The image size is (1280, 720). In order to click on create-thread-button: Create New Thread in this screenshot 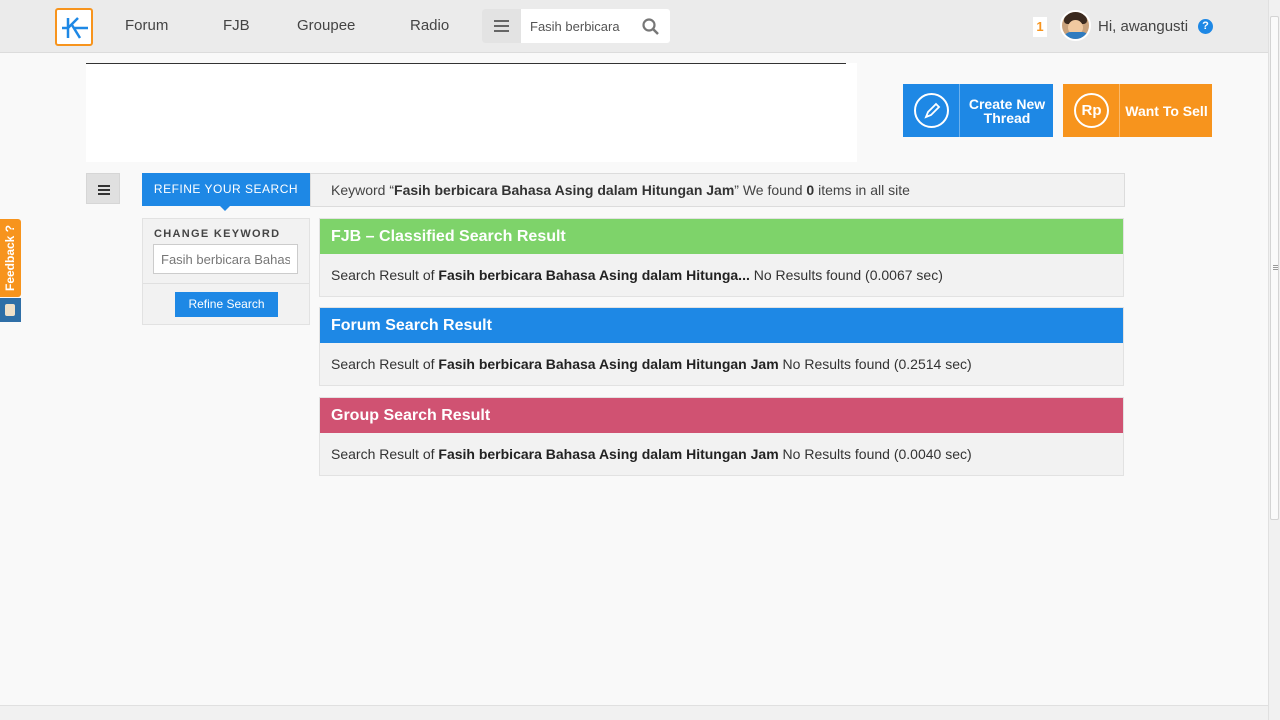, I will do `click(978, 110)`.